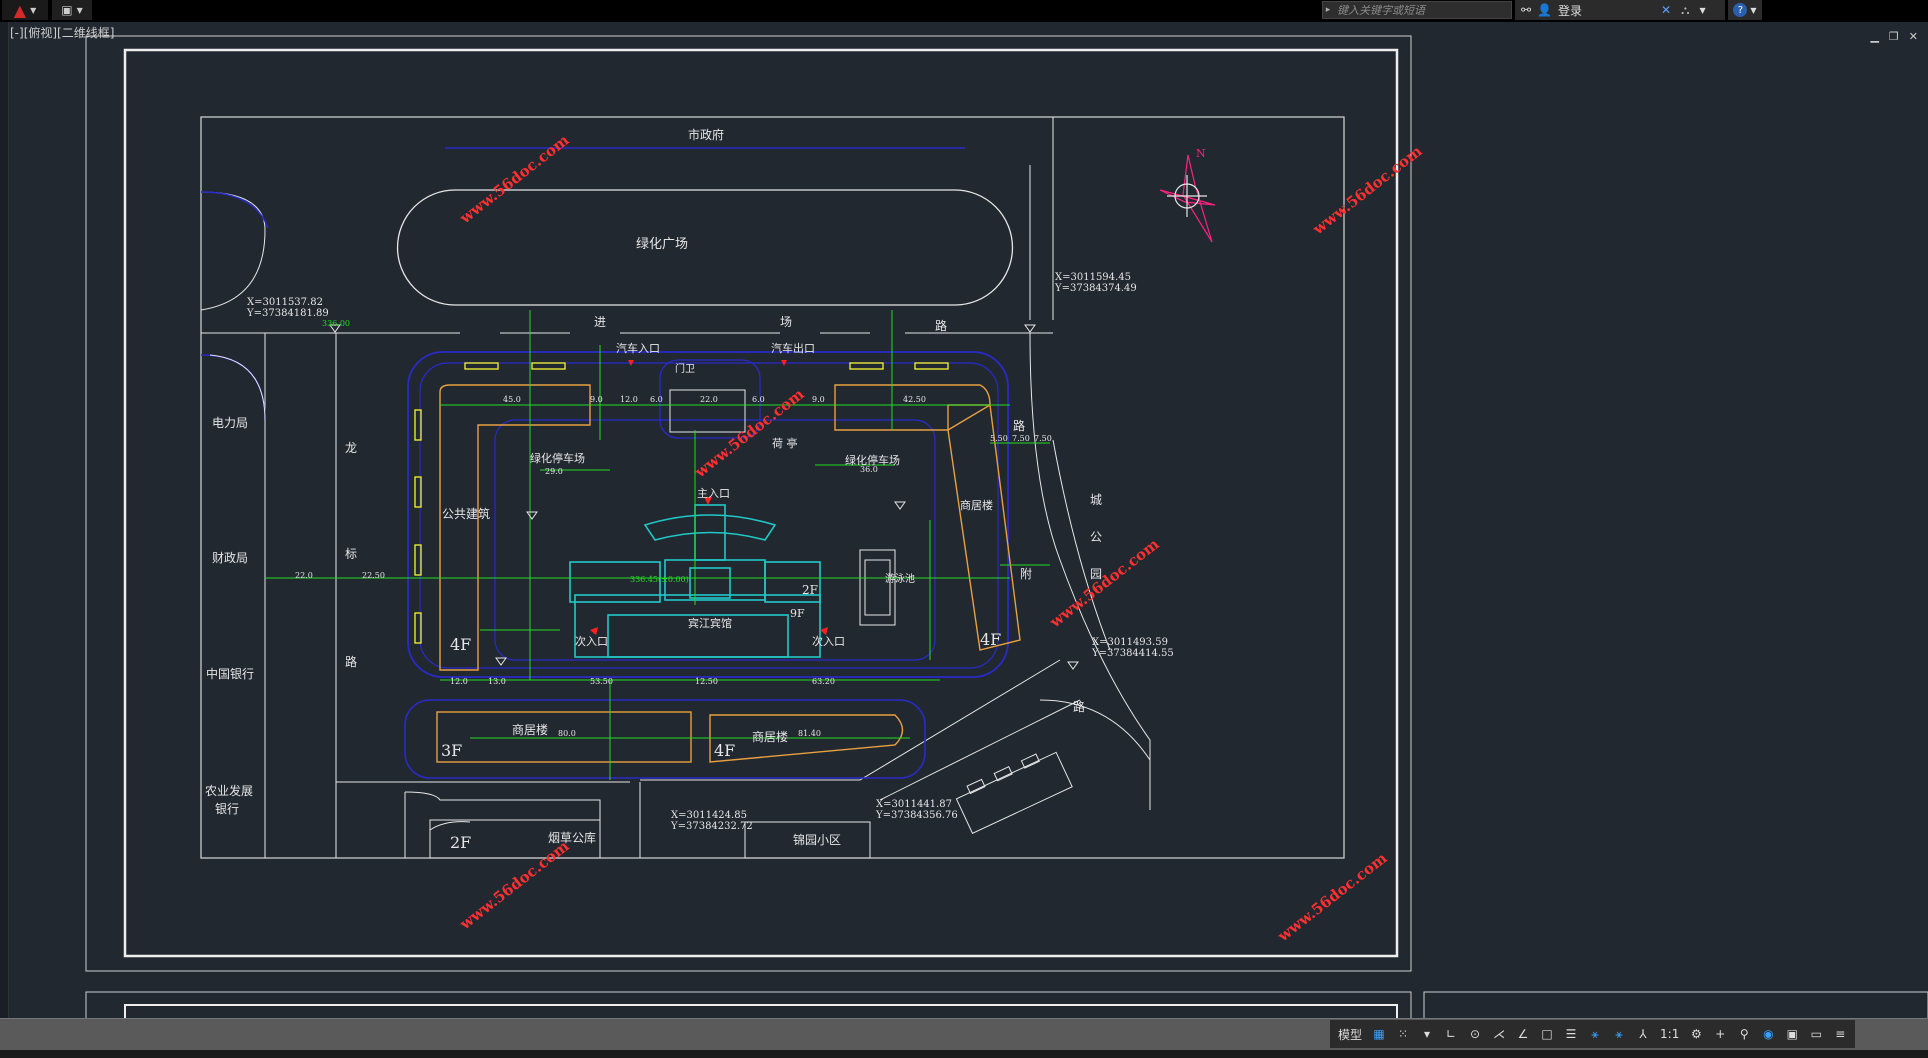 Image resolution: width=1928 pixels, height=1058 pixels. I want to click on dim-text: 5.50, so click(999, 438).